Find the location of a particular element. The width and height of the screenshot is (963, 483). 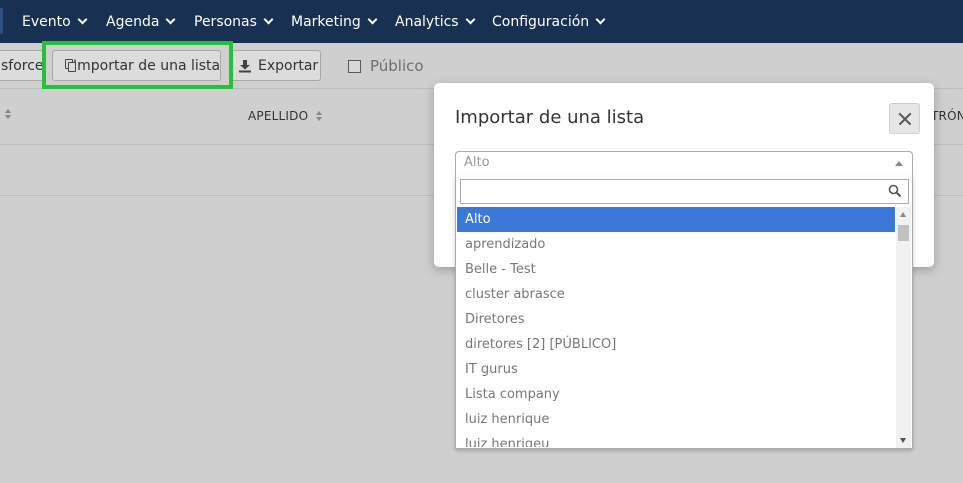

nav-item-agenda: Agenda is located at coordinates (141, 21).